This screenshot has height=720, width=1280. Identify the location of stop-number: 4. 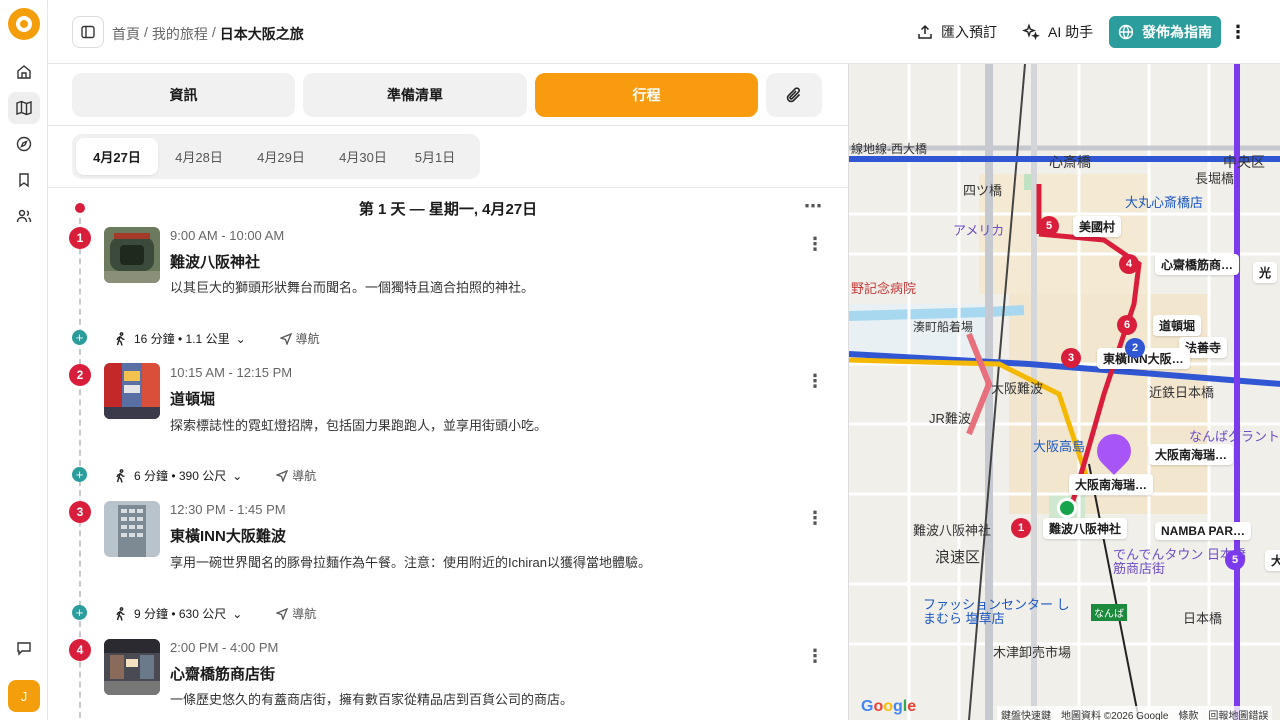
(80, 650).